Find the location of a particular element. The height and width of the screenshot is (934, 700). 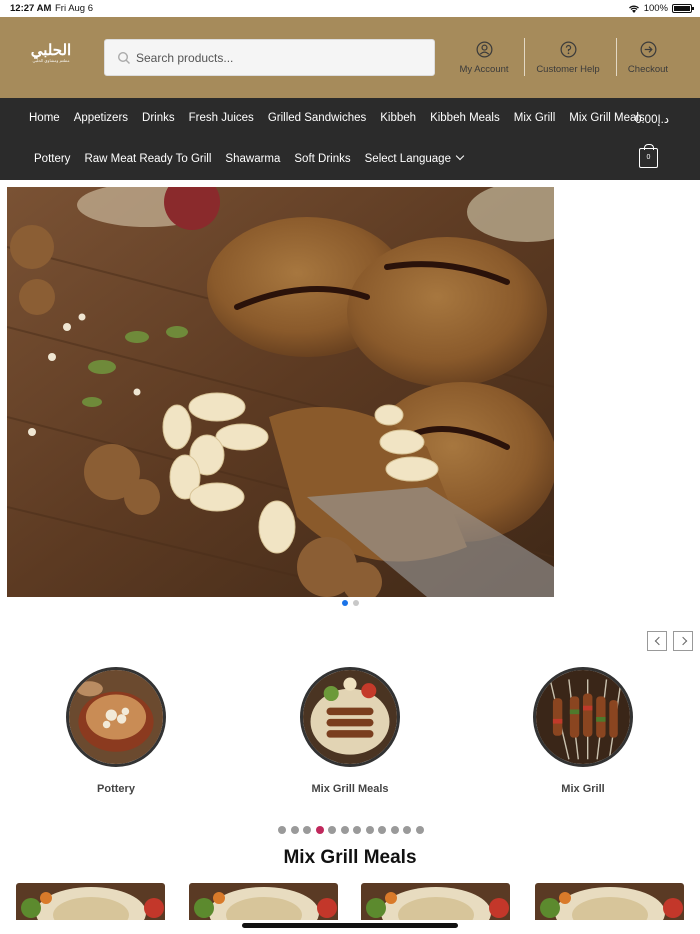

logo-arabic: الحلبي is located at coordinates (51, 50).